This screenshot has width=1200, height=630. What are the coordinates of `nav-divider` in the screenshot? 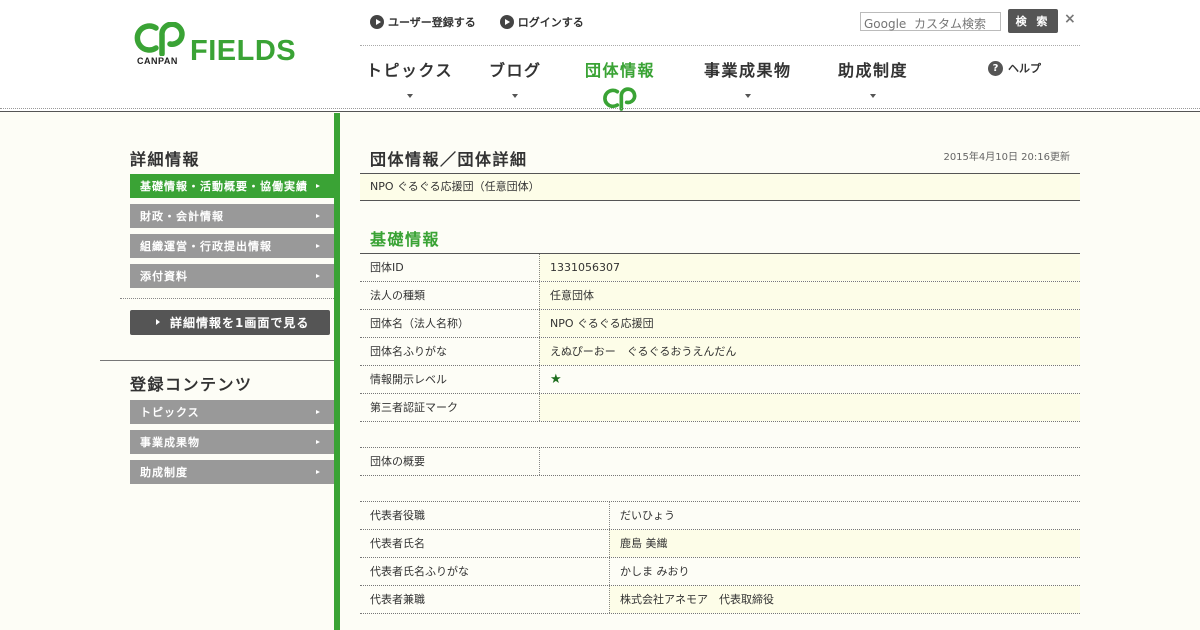 It's located at (720, 45).